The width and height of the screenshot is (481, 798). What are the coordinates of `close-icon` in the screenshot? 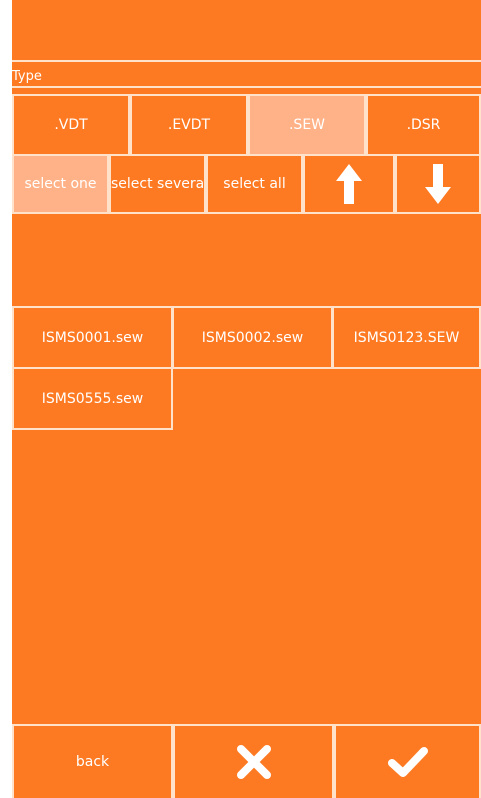 It's located at (253, 762).